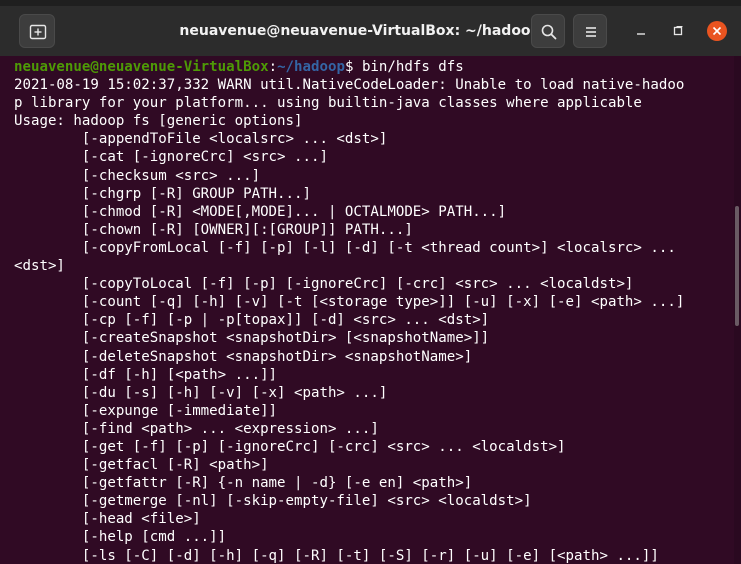 This screenshot has width=741, height=564. I want to click on output-line: [-appendToFile <localsrc> ... <dst>], so click(201, 139).